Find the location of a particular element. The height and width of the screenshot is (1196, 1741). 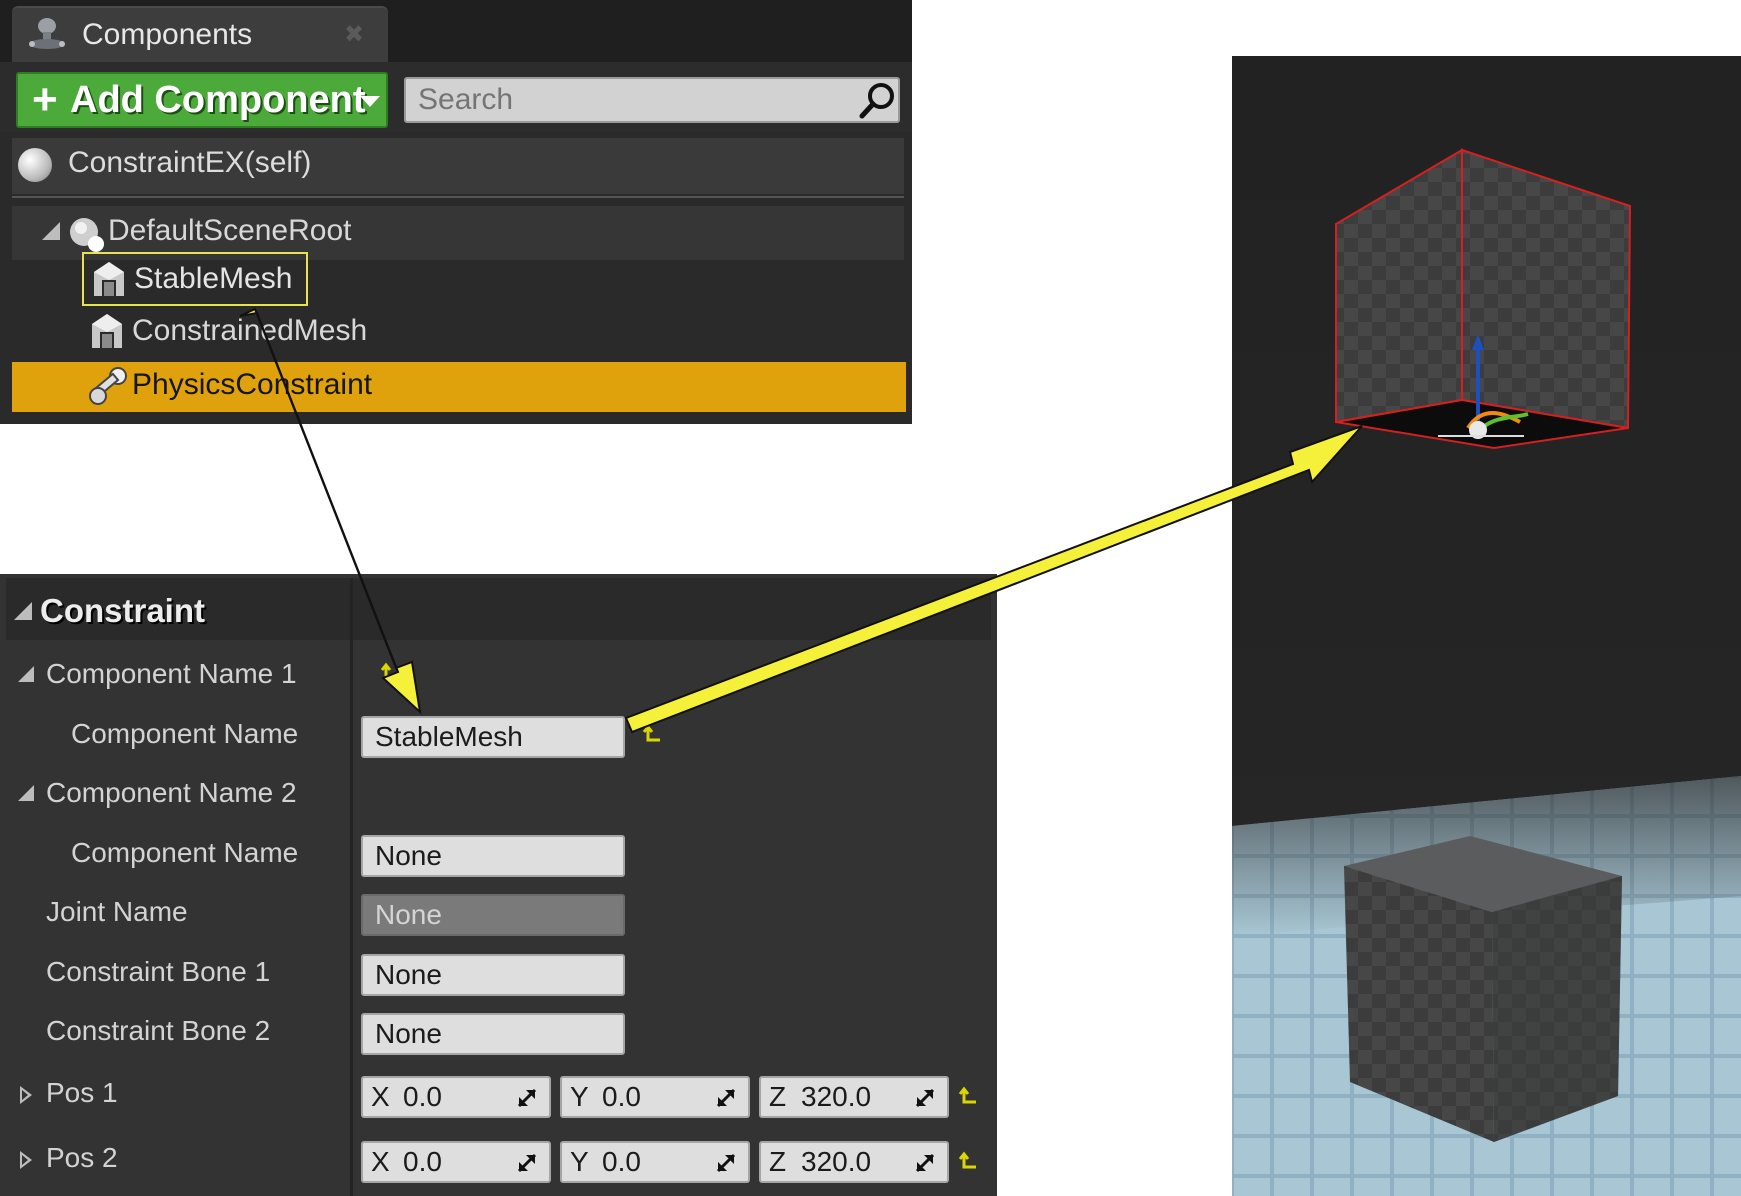

chevron-down-icon is located at coordinates (370, 101).